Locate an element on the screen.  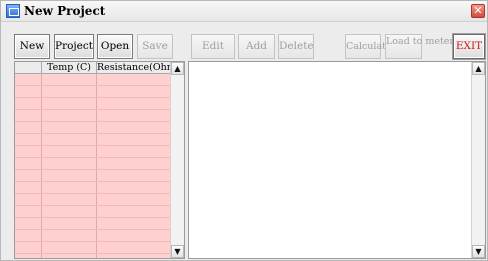
load-to-meter-button: Load to meter is located at coordinates (419, 46).